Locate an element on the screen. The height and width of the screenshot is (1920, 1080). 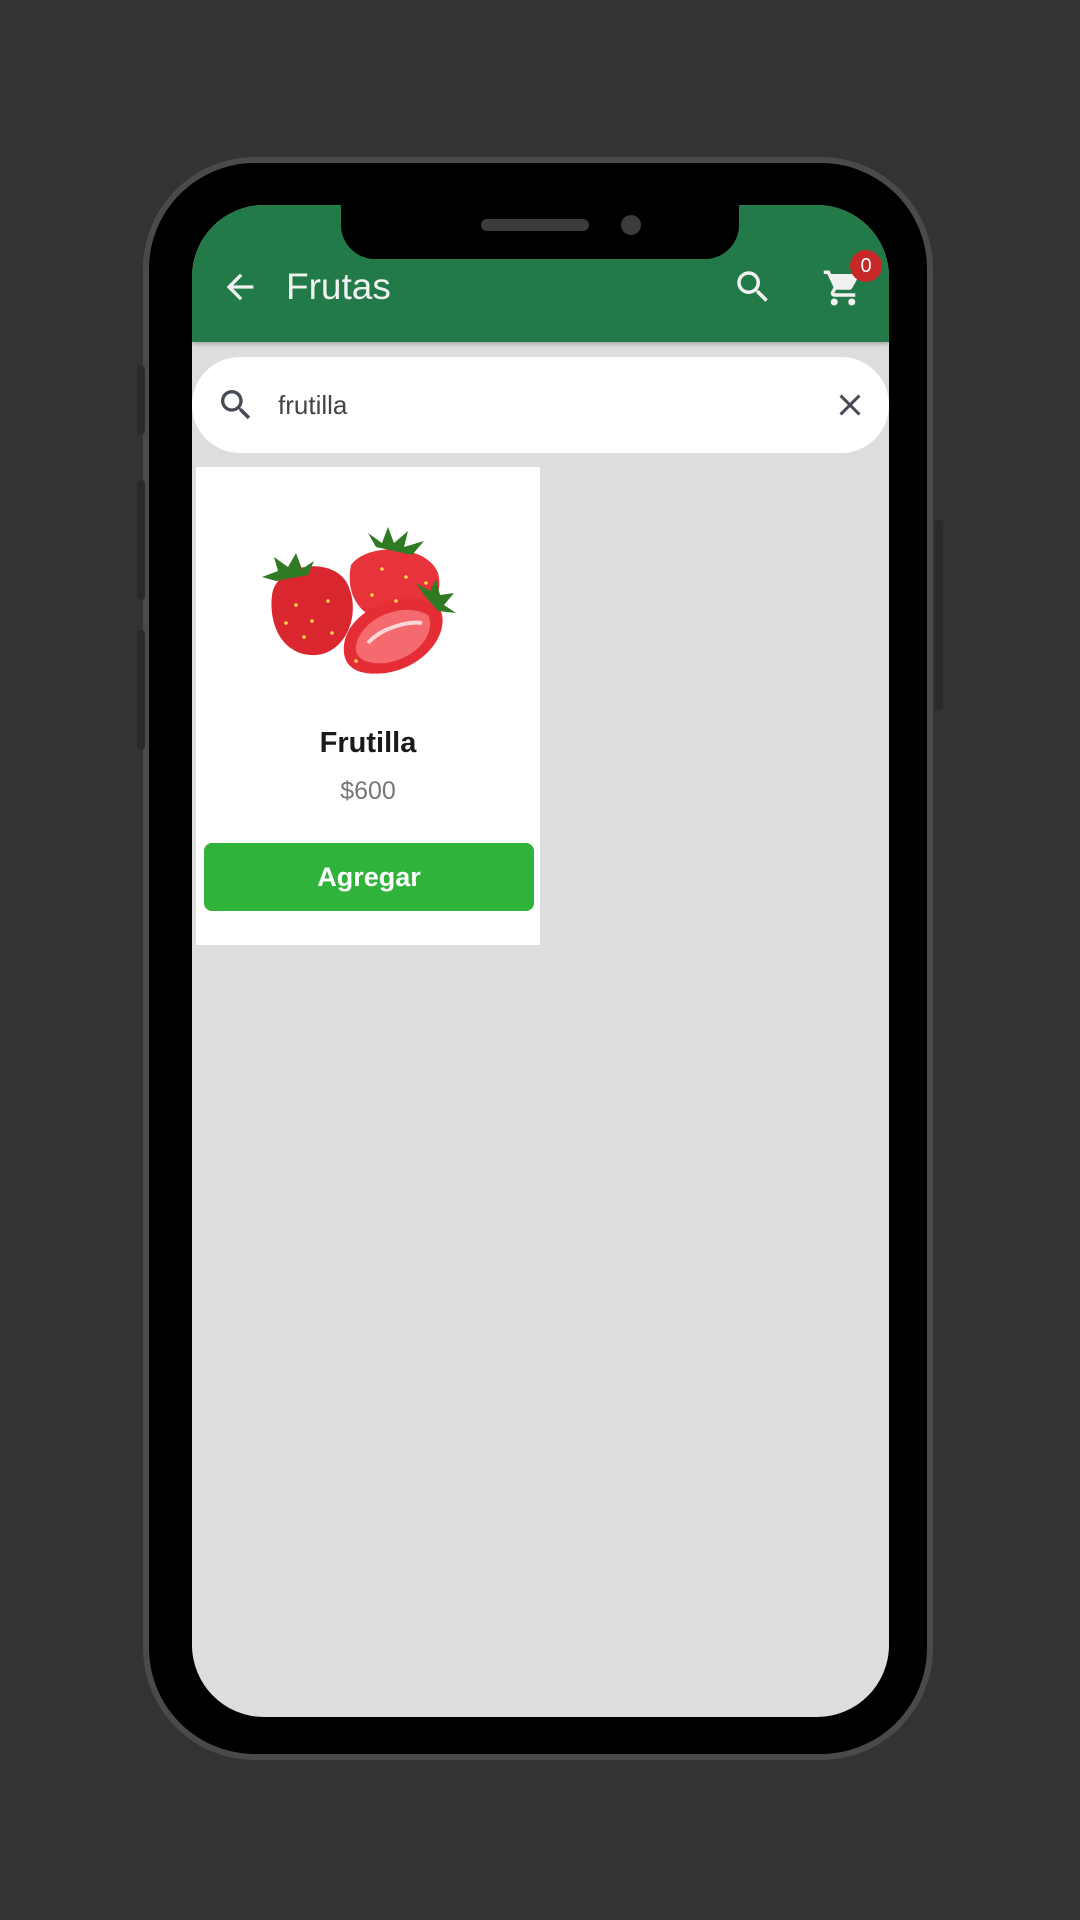
search-button is located at coordinates (753, 287).